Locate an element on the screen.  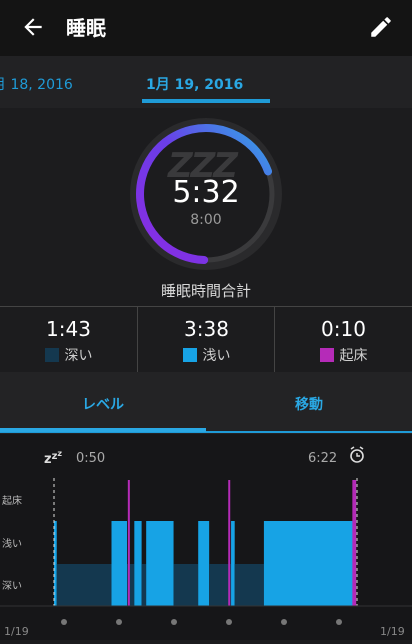
stat-label: 起床 is located at coordinates (353, 356).